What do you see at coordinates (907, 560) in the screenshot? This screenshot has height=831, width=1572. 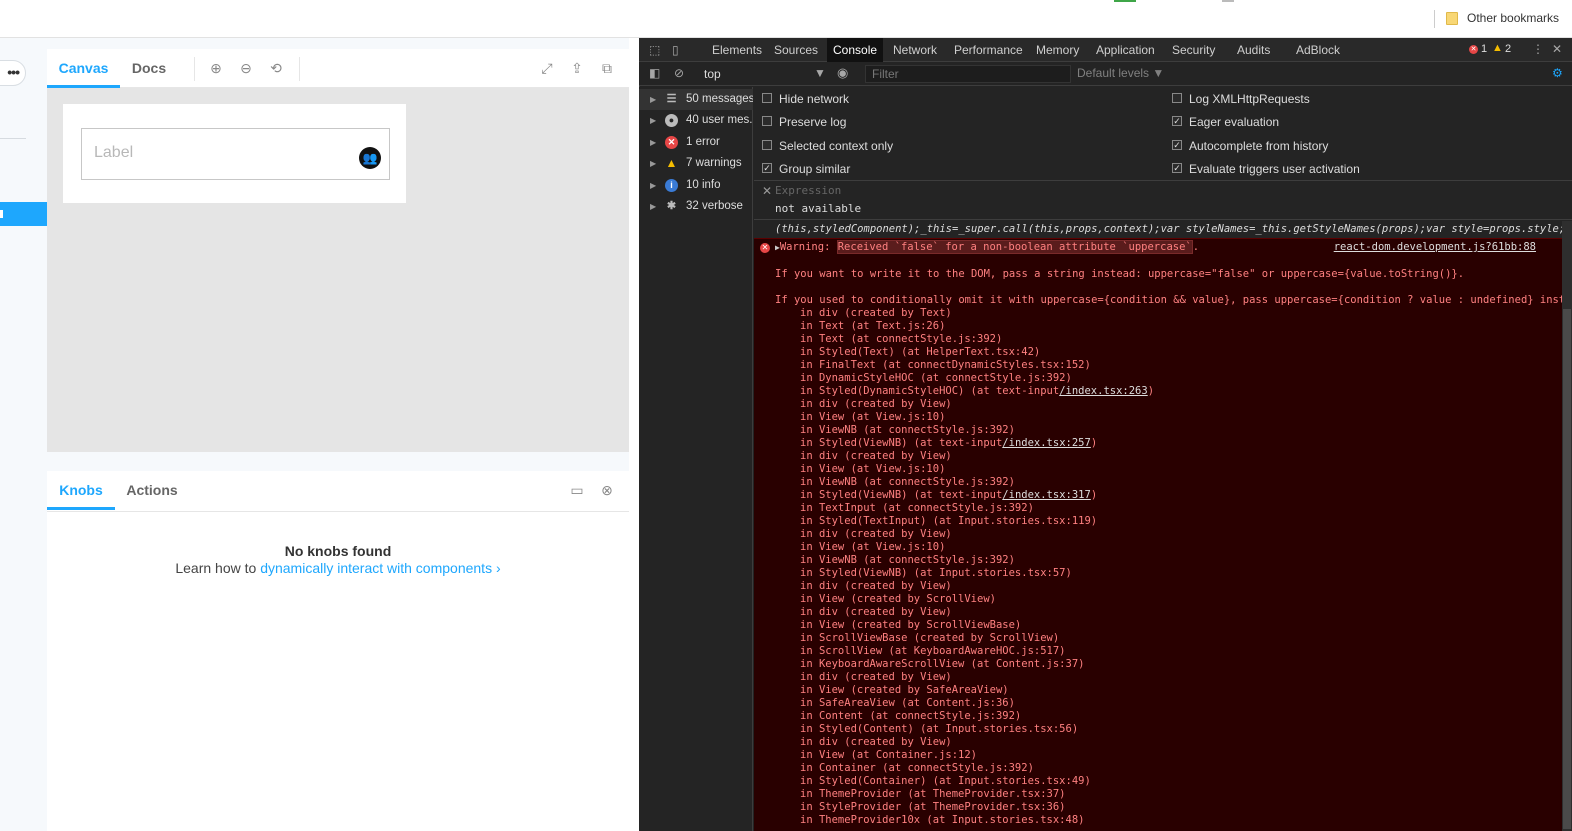 I see `stack-line: in ViewNB (at connectStyle.js:392)` at bounding box center [907, 560].